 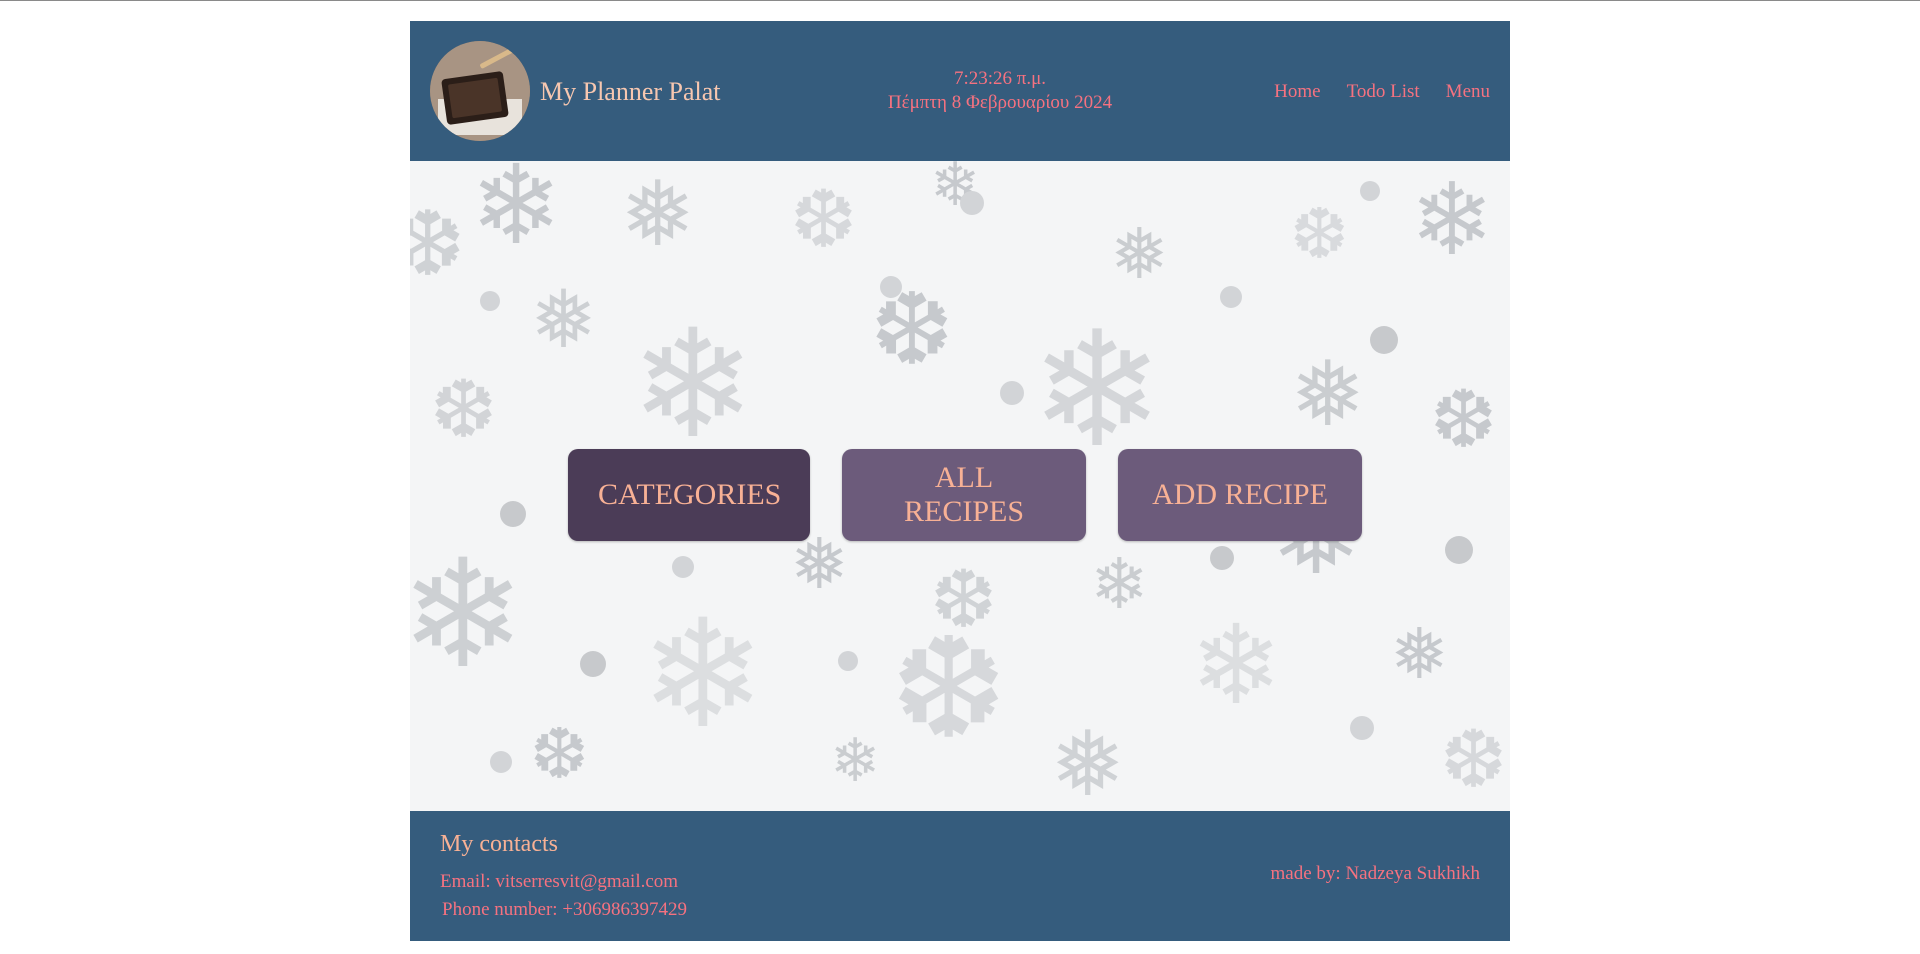 I want to click on categories-button: CATEGORIES, so click(x=689, y=495).